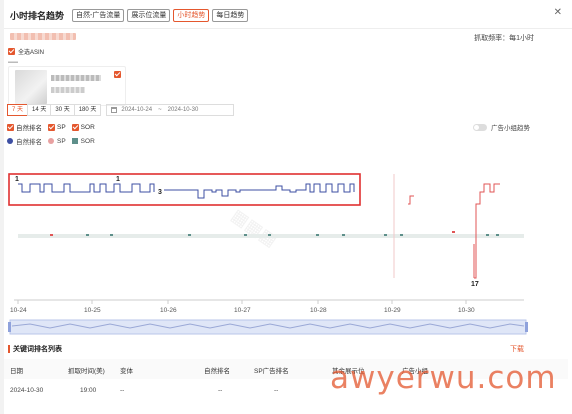 This screenshot has width=572, height=414. What do you see at coordinates (61, 127) in the screenshot?
I see `filter-label: SP` at bounding box center [61, 127].